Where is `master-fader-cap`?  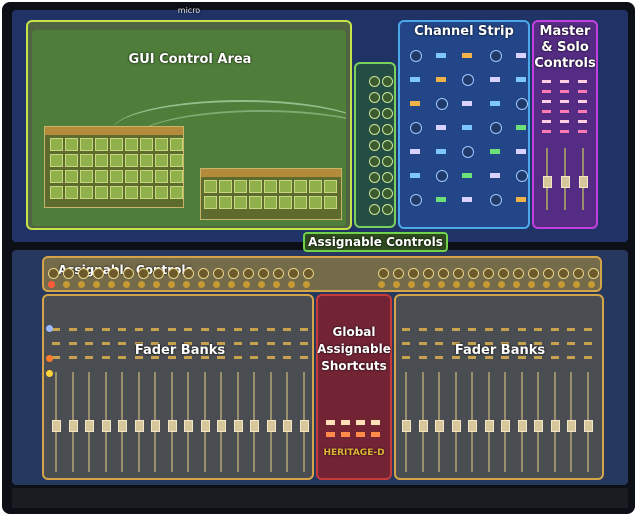 master-fader-cap is located at coordinates (565, 182).